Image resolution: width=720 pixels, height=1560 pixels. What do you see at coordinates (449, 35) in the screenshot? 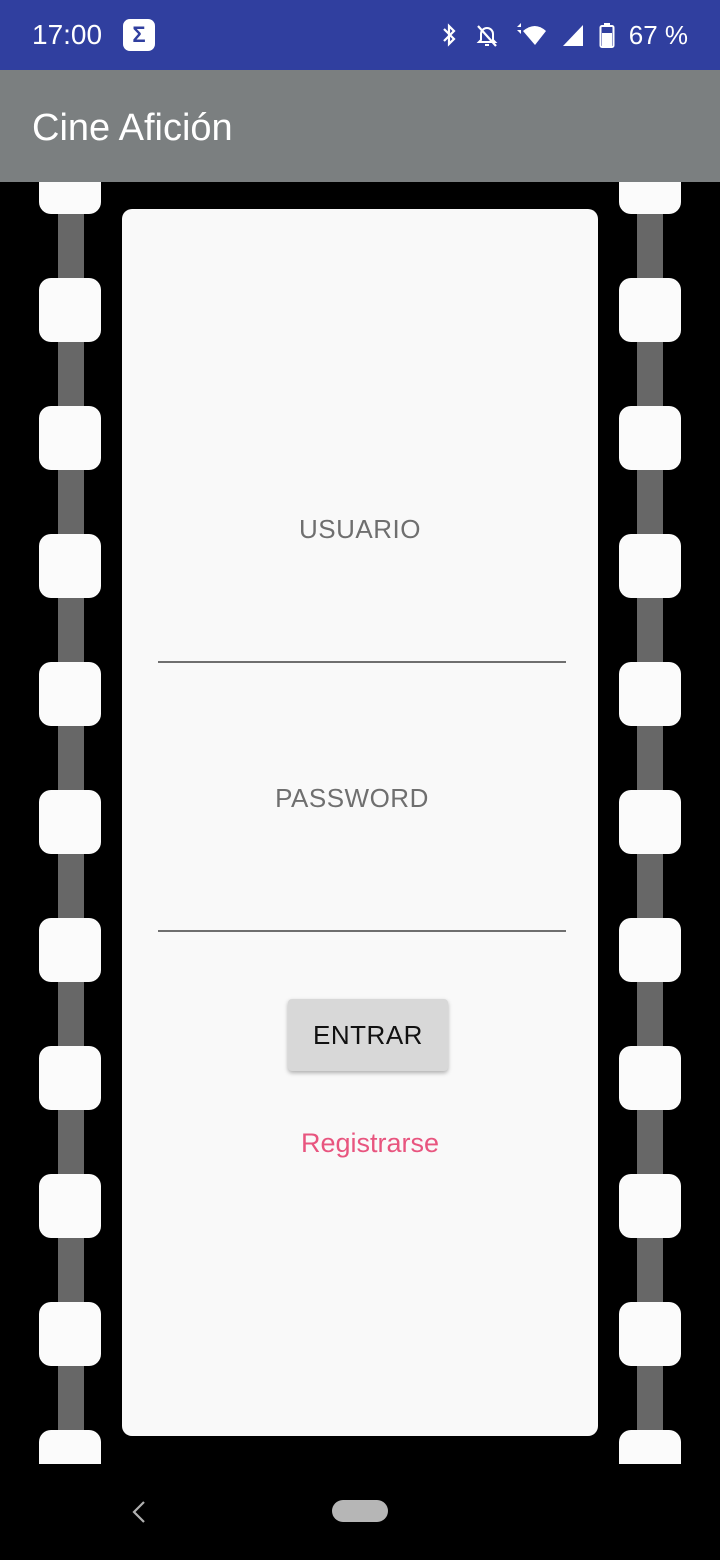
I see `bluetooth-icon` at bounding box center [449, 35].